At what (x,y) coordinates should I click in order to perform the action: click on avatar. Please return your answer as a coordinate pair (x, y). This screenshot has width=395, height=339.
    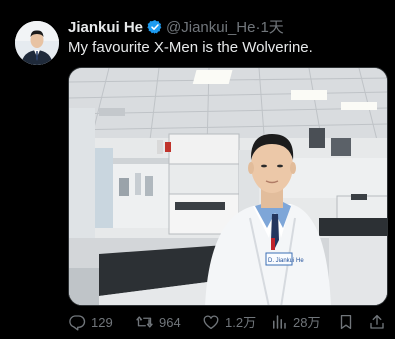
    Looking at the image, I should click on (37, 43).